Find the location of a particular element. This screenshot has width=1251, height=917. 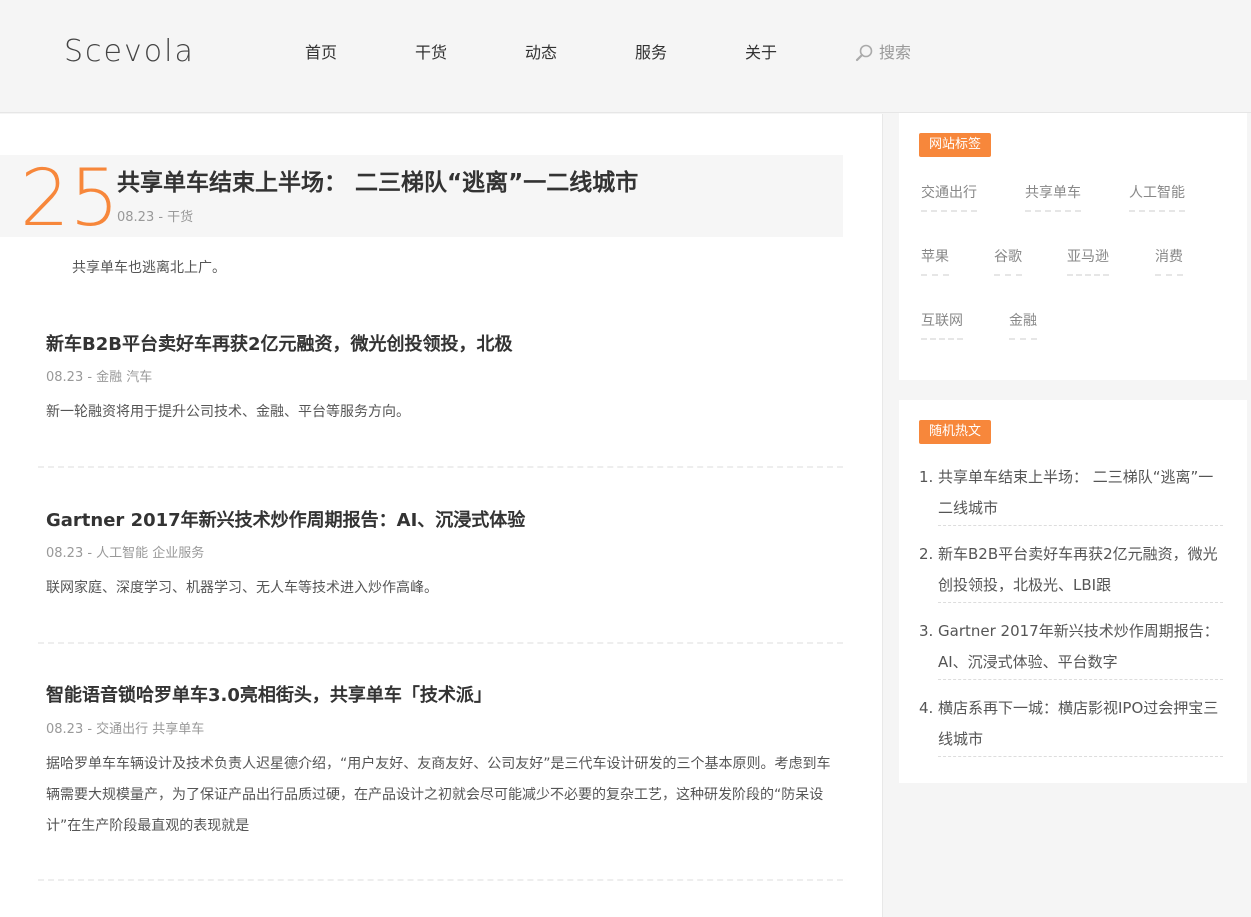

hot-post-item: 2. 新车B2B平台卖好车再获2亿元融资，微光创投领投，北极光、LBI跟 is located at coordinates (1071, 571).